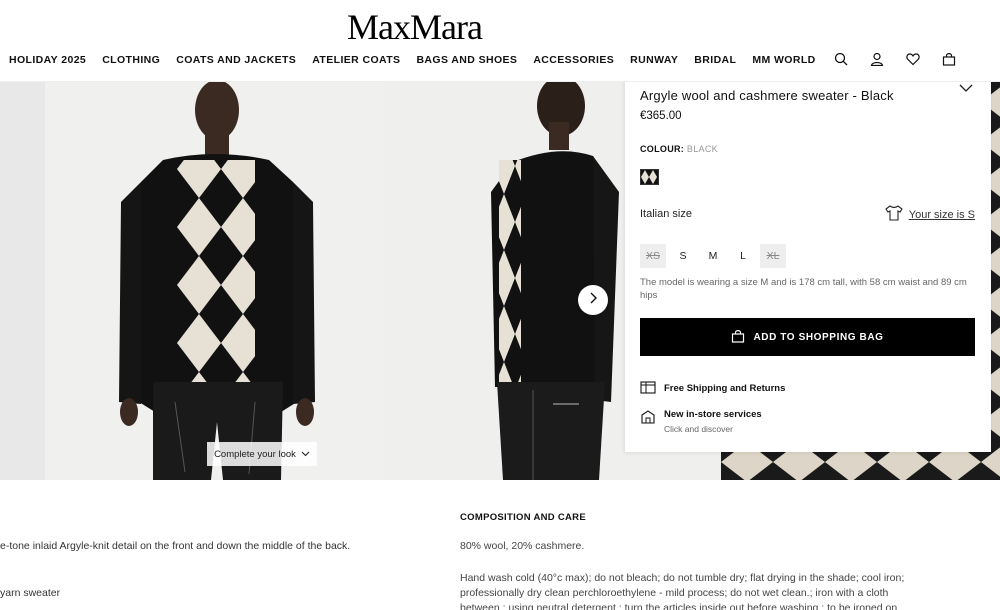  Describe the element at coordinates (414, 27) in the screenshot. I see `brand-logo: MaxMara` at that location.